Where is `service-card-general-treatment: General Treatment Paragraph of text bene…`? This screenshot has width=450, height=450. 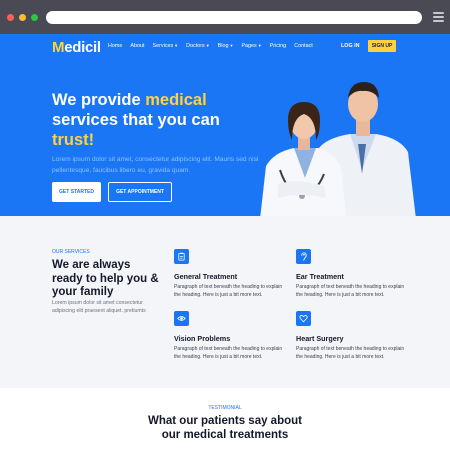
service-card-general-treatment: General Treatment Paragraph of text bene… is located at coordinates (229, 274).